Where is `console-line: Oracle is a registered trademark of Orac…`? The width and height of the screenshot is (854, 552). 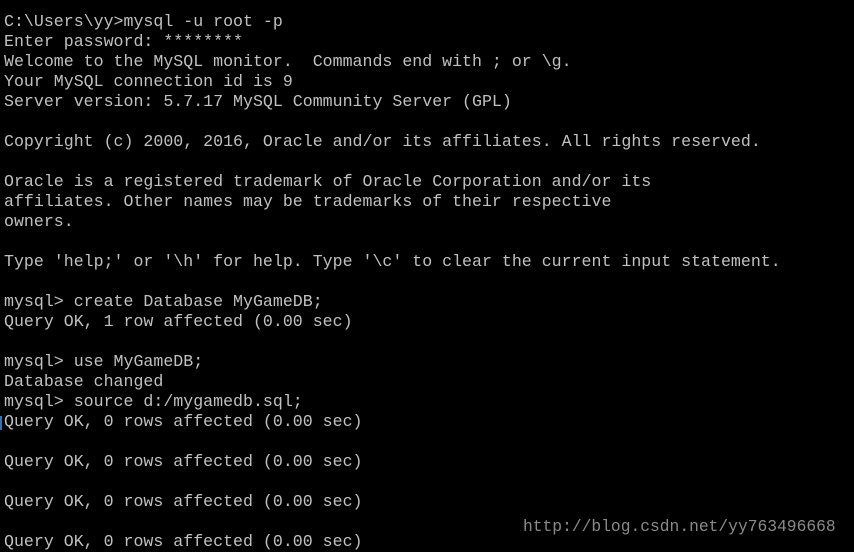 console-line: Oracle is a registered trademark of Orac… is located at coordinates (328, 181).